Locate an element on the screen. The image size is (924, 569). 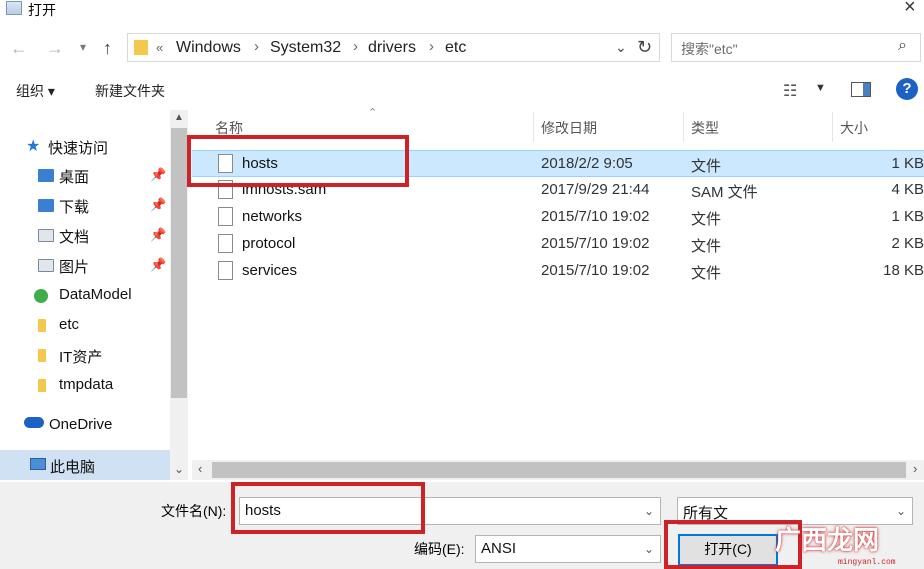
nav-onedrive: OneDrive is located at coordinates (85, 425).